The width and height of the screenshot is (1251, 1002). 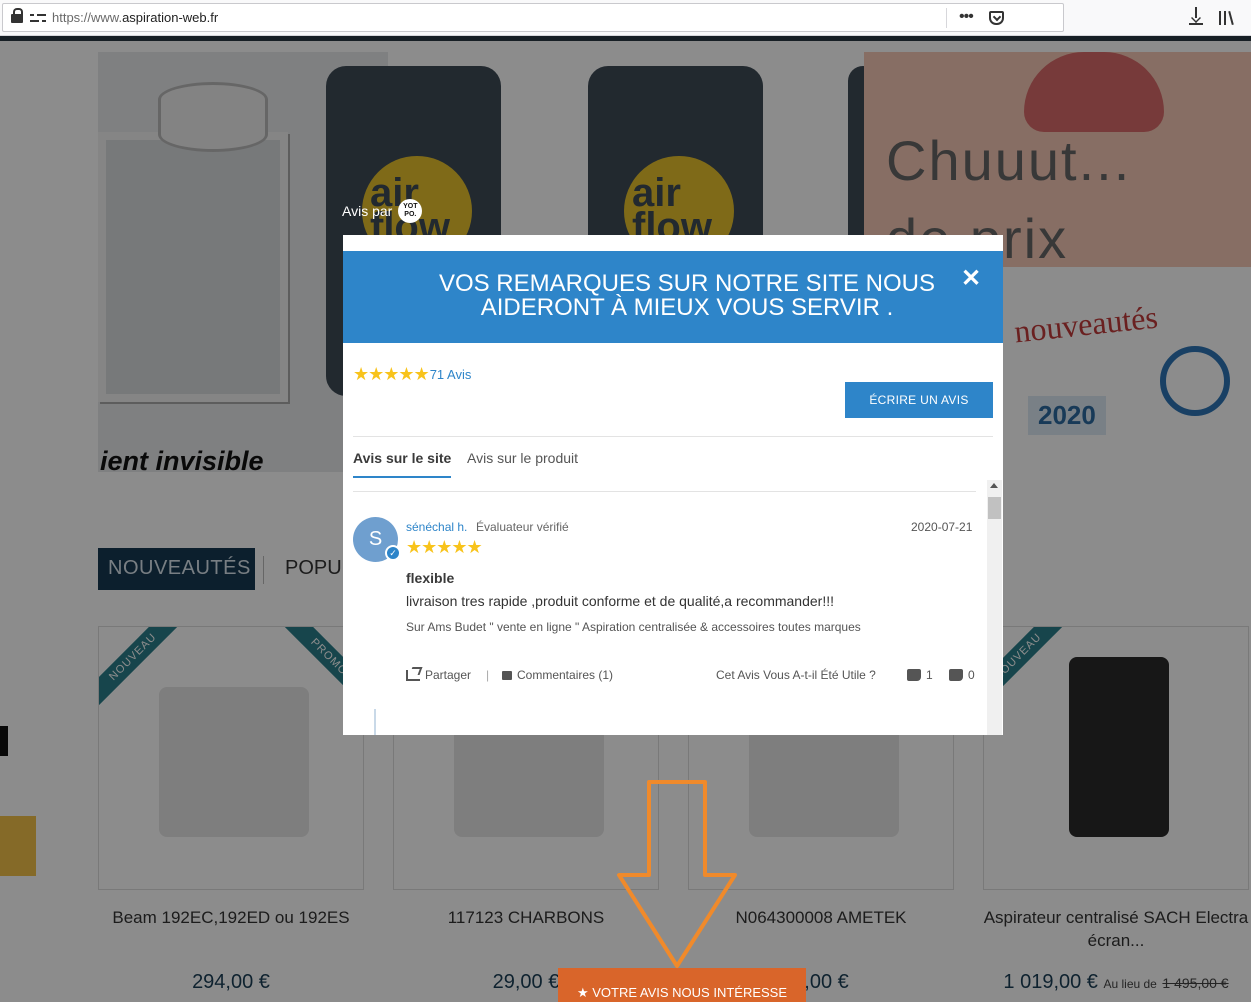 What do you see at coordinates (430, 578) in the screenshot?
I see `review-title: flexible` at bounding box center [430, 578].